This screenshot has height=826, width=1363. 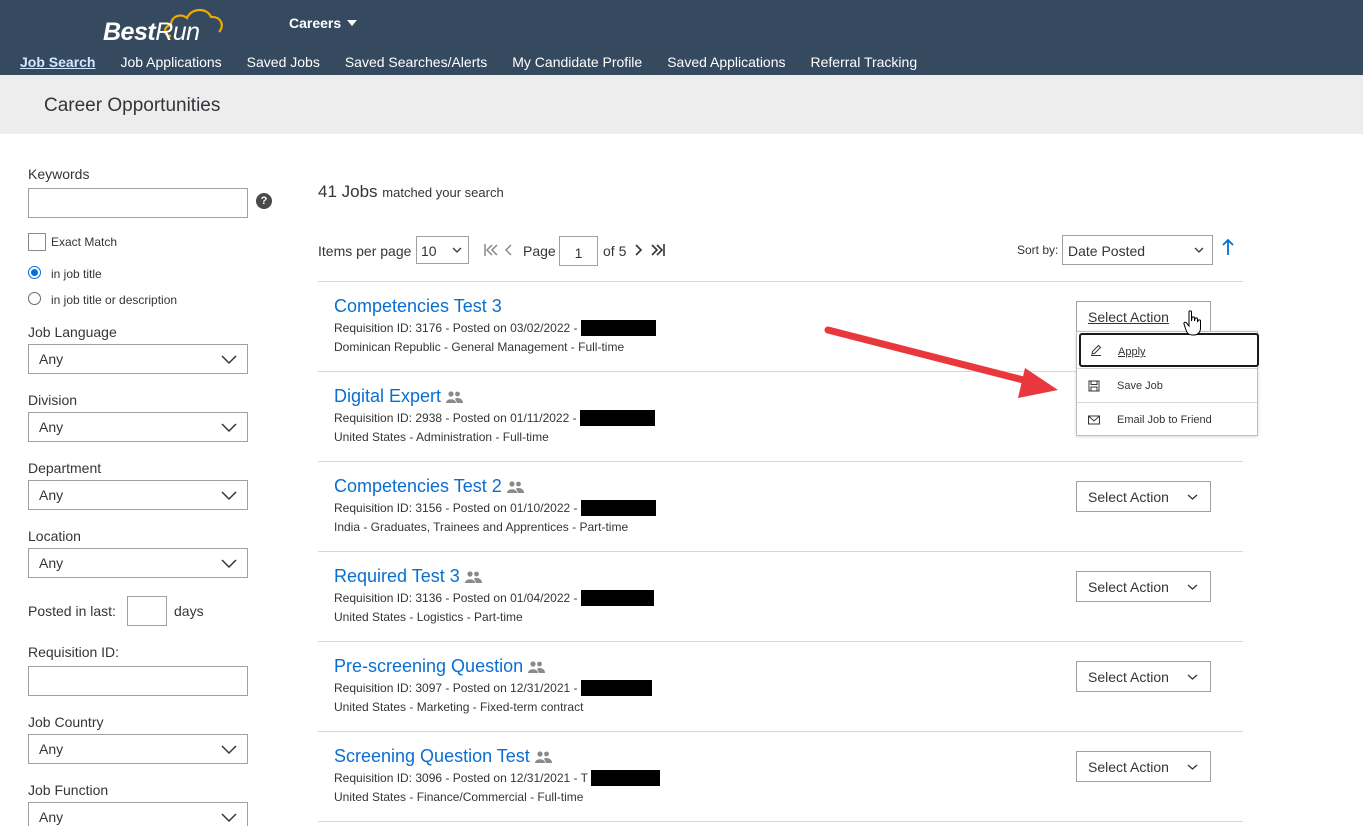 What do you see at coordinates (53, 400) in the screenshot?
I see `division-label: Division` at bounding box center [53, 400].